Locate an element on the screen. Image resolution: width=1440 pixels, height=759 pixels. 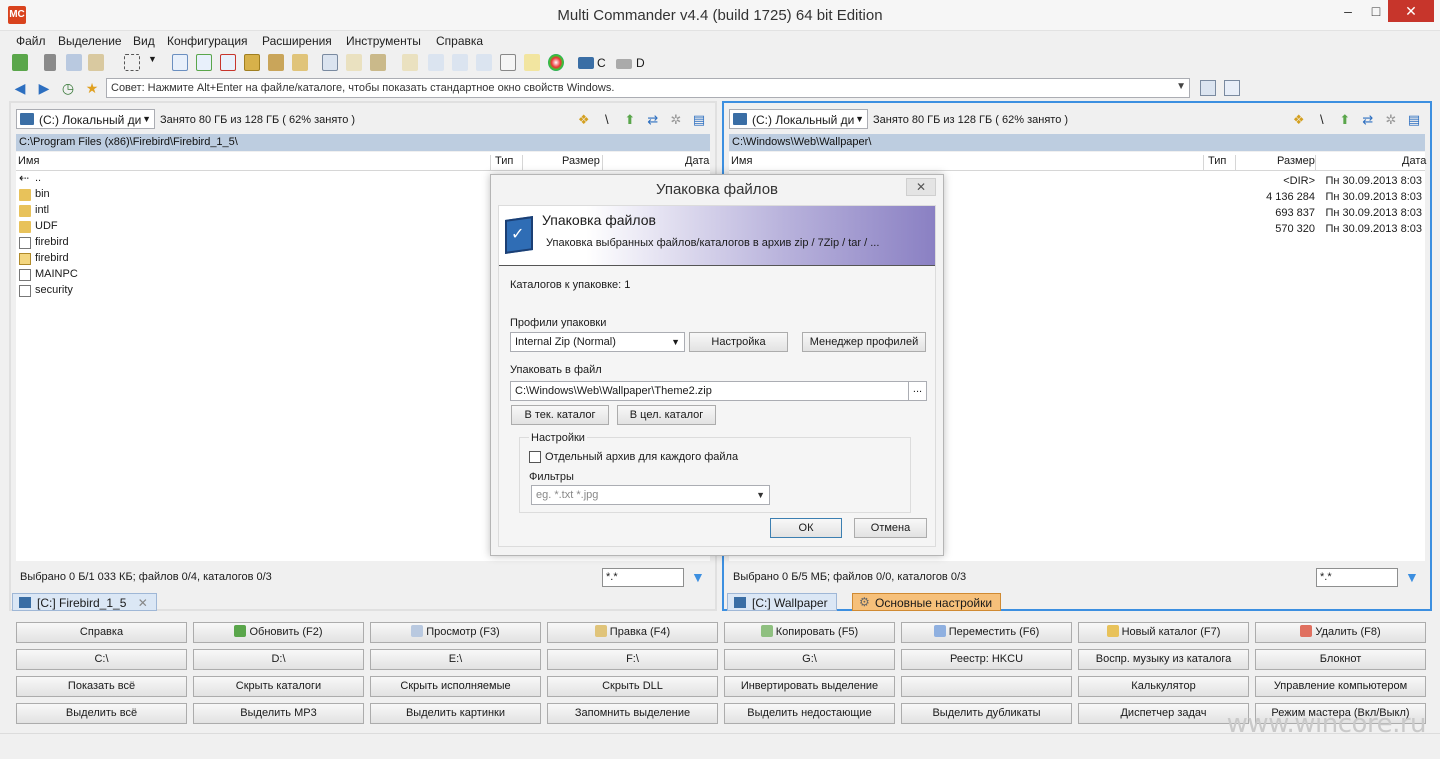
cut-icon is located at coordinates (50, 62).